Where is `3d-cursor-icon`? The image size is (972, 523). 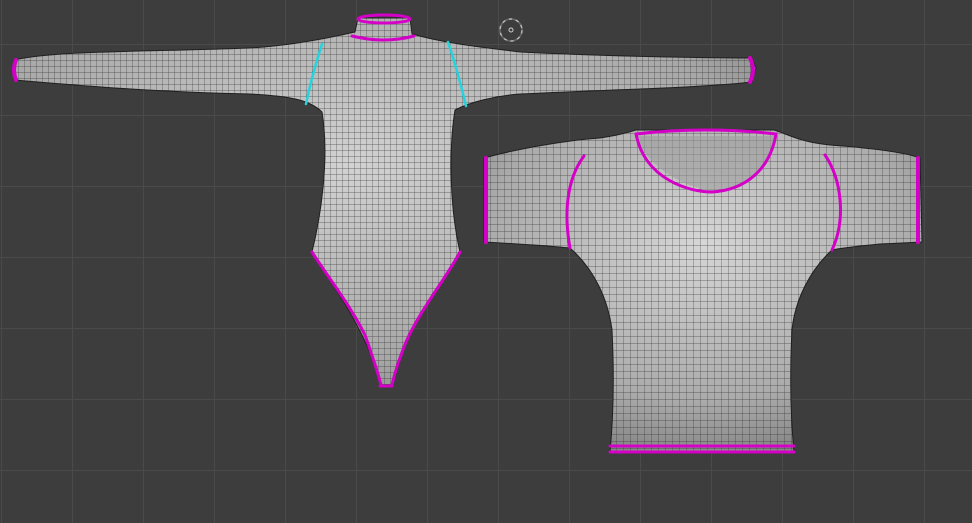
3d-cursor-icon is located at coordinates (511, 30).